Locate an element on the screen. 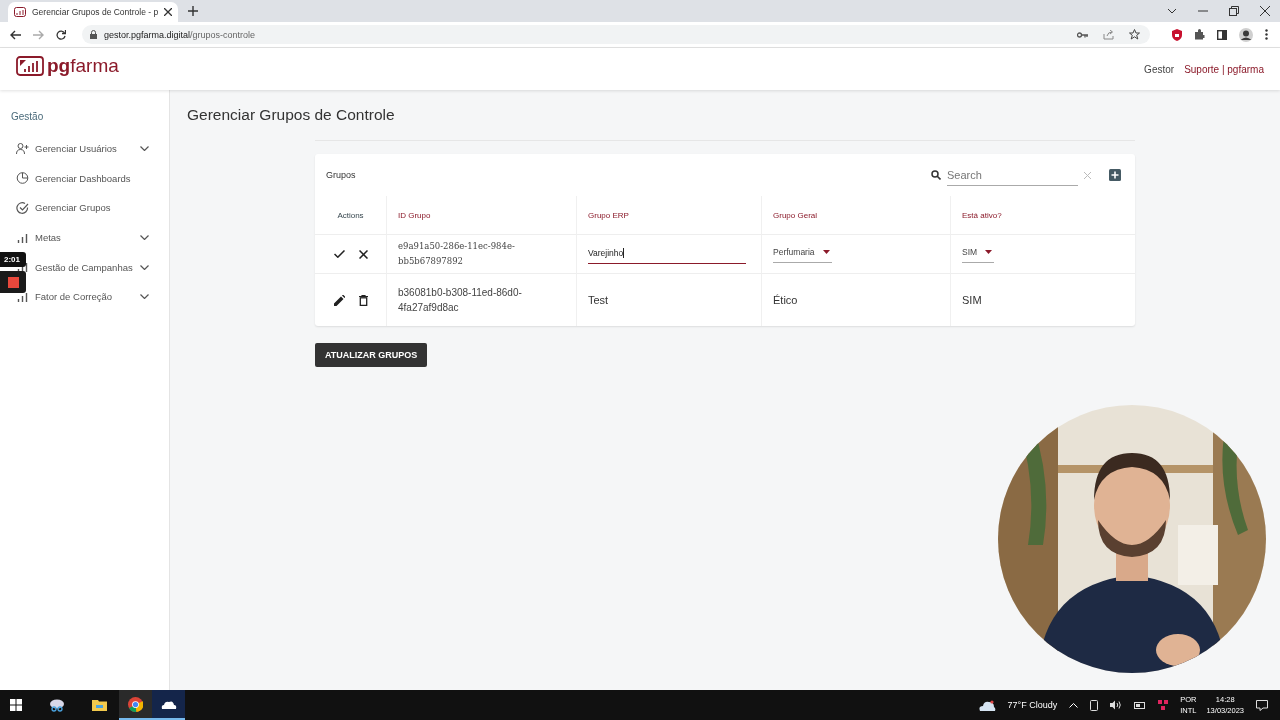 The image size is (1280, 720). update-button: ATUALIZAR GRUPOS is located at coordinates (371, 355).